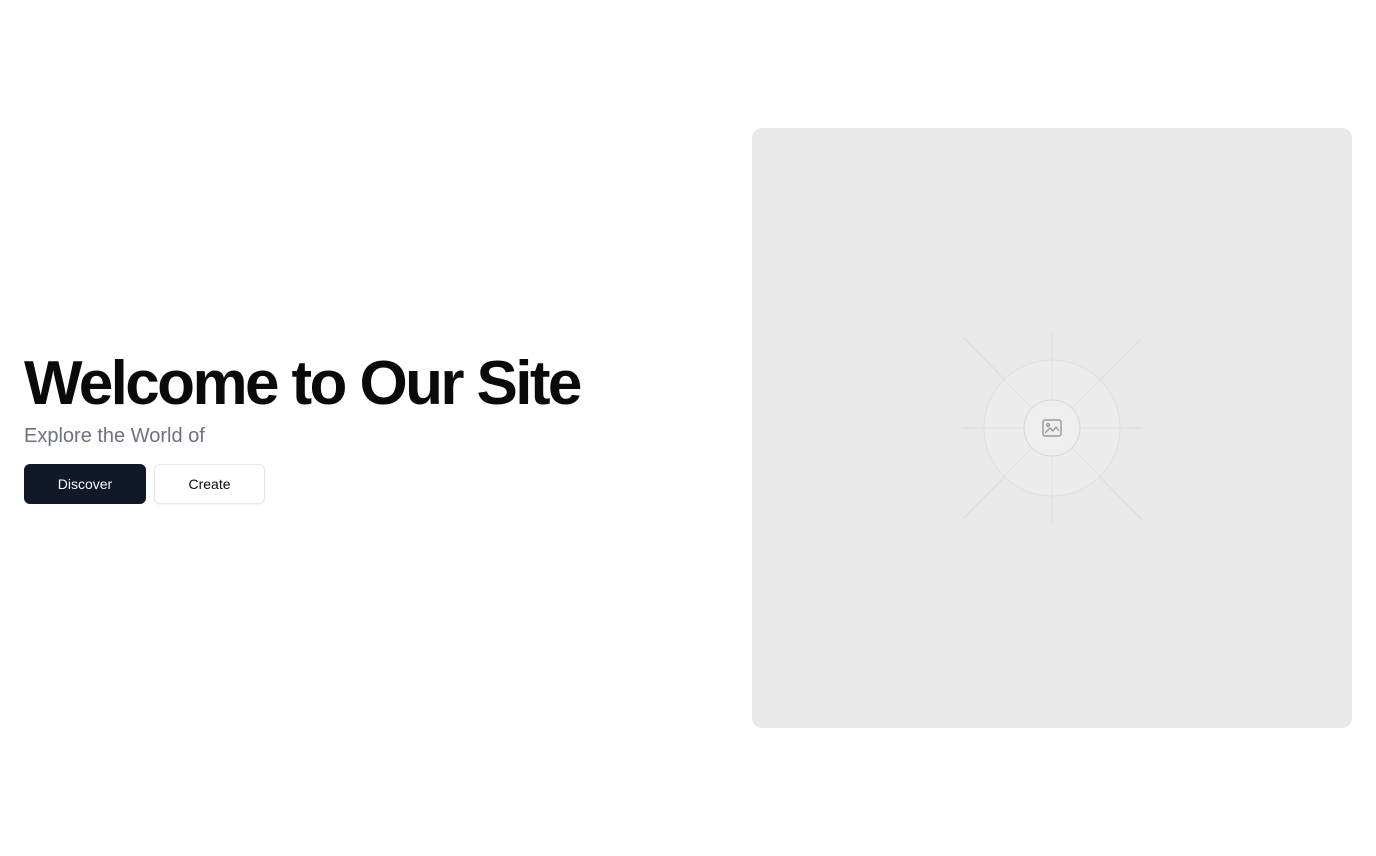 The height and width of the screenshot is (856, 1376). What do you see at coordinates (303, 383) in the screenshot?
I see `hero-title: Welcome to Our Site` at bounding box center [303, 383].